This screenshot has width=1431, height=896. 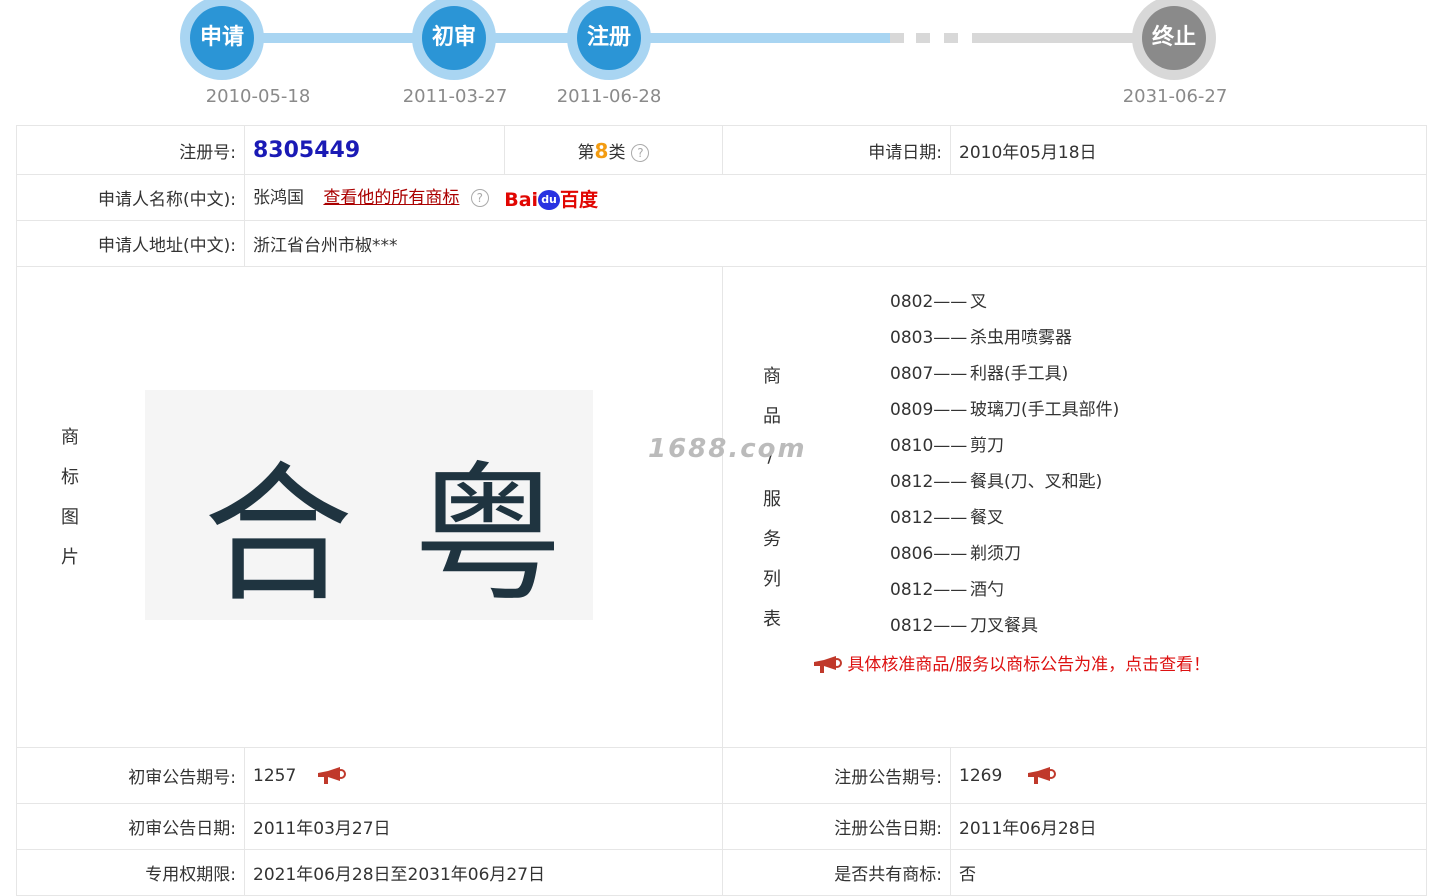 What do you see at coordinates (929, 410) in the screenshot?
I see `goods-code: 0809——` at bounding box center [929, 410].